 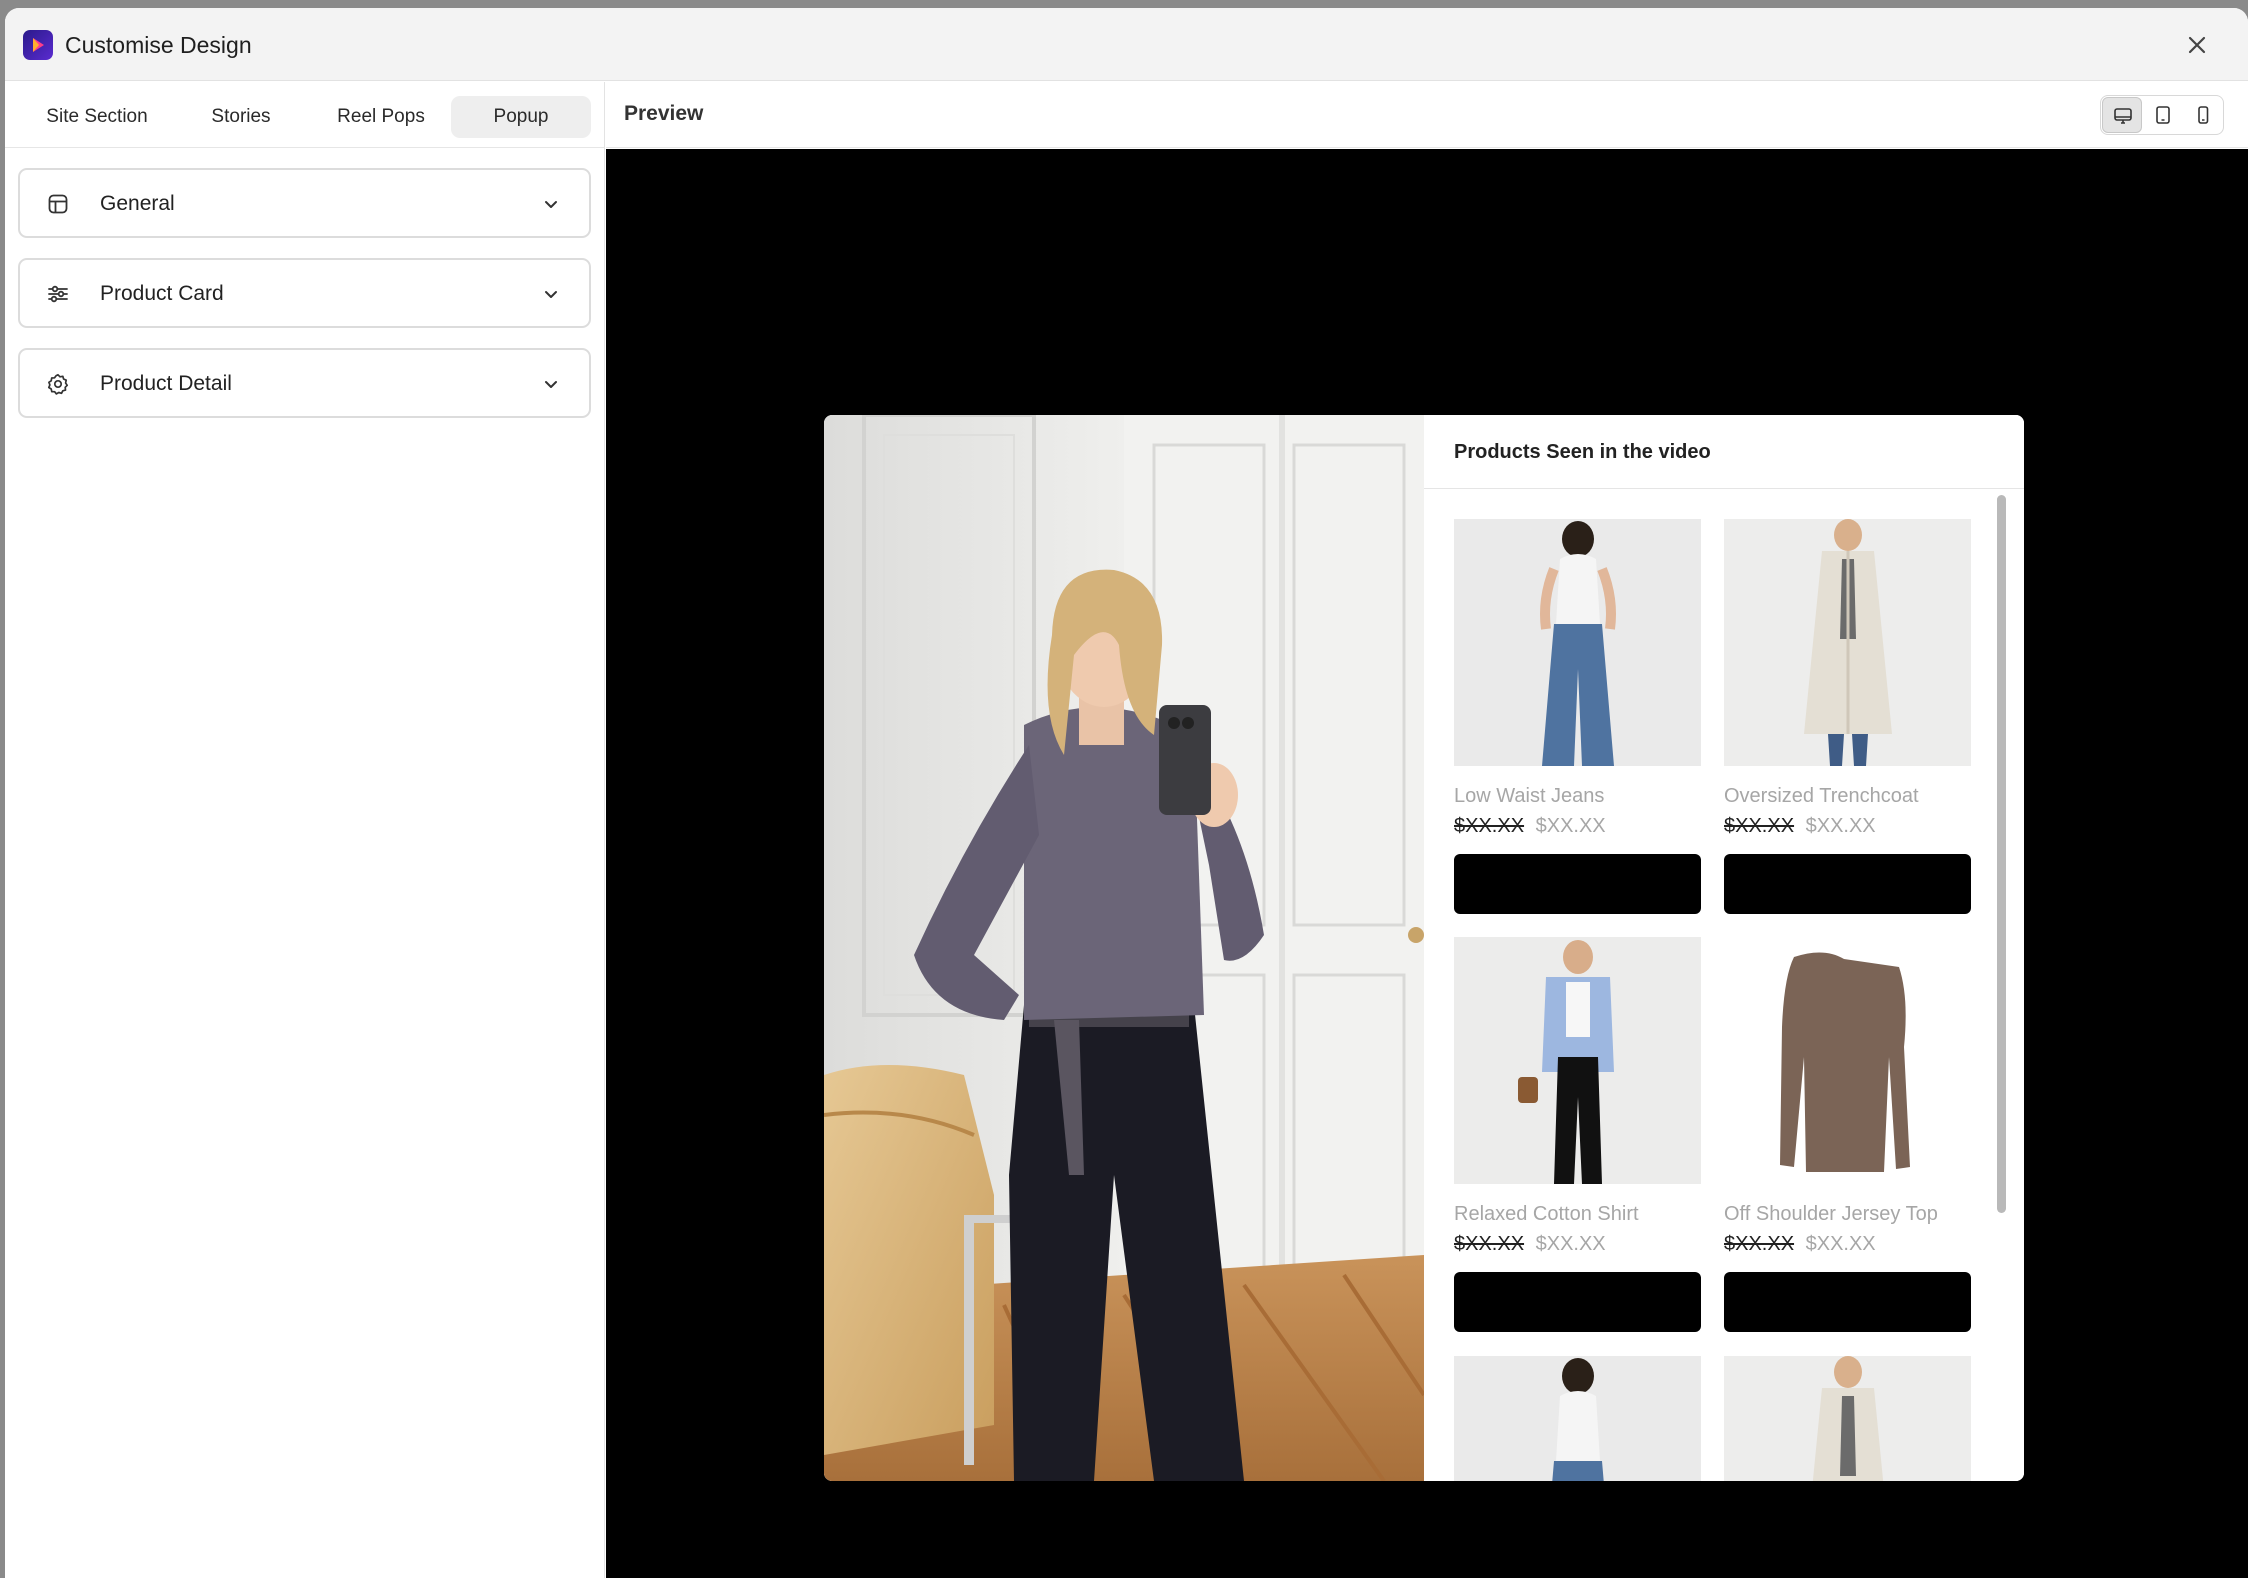 I want to click on section-product-card: Product Card, so click(x=304, y=293).